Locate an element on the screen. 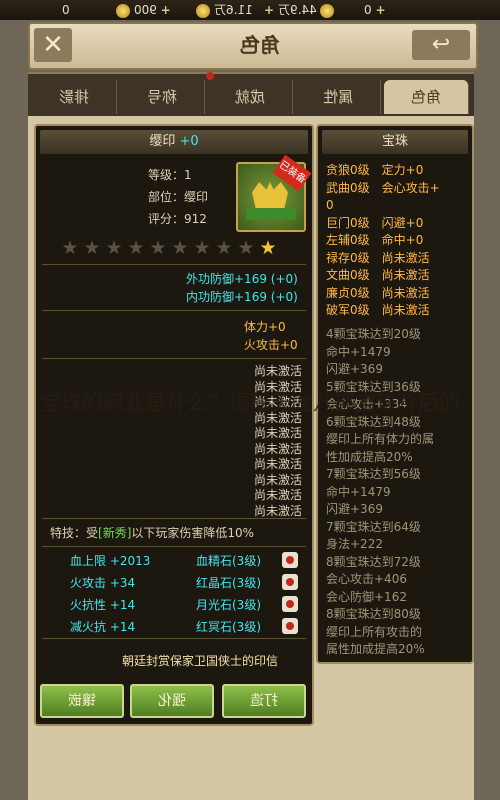 This screenshot has width=500, height=800. gem-name: 月光石(3级) is located at coordinates (228, 605).